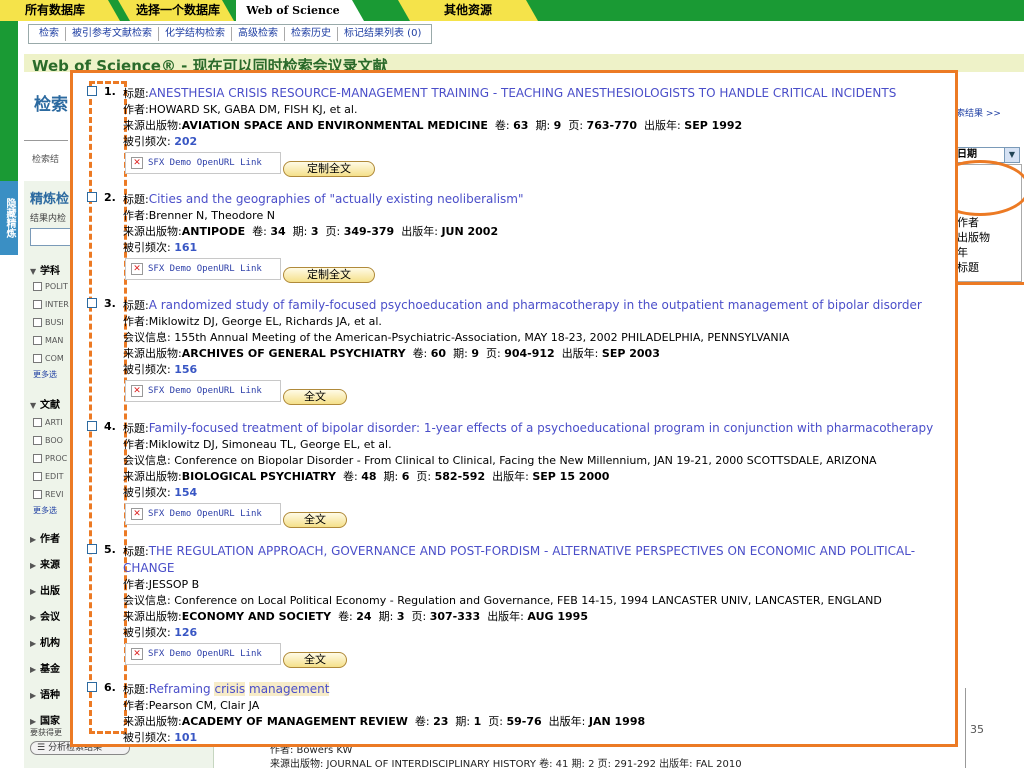 The width and height of the screenshot is (1024, 772). I want to click on nav-structure-search: 化学结构检索, so click(195, 34).